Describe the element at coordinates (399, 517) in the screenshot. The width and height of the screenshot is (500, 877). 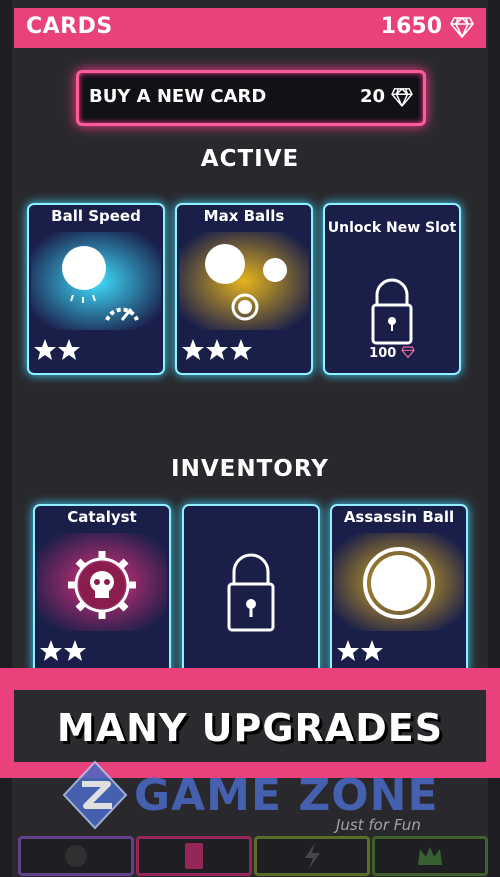
I see `card-name: Assassin Ball` at that location.